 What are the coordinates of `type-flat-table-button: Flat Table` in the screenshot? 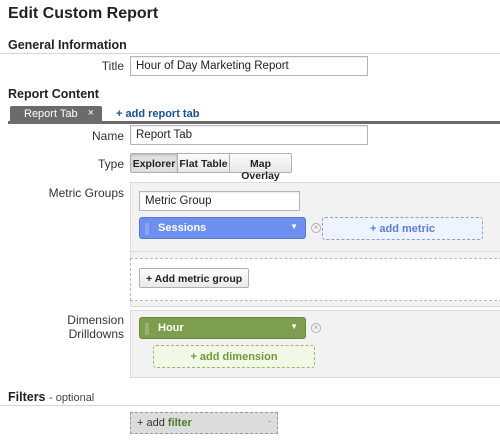 It's located at (203, 163).